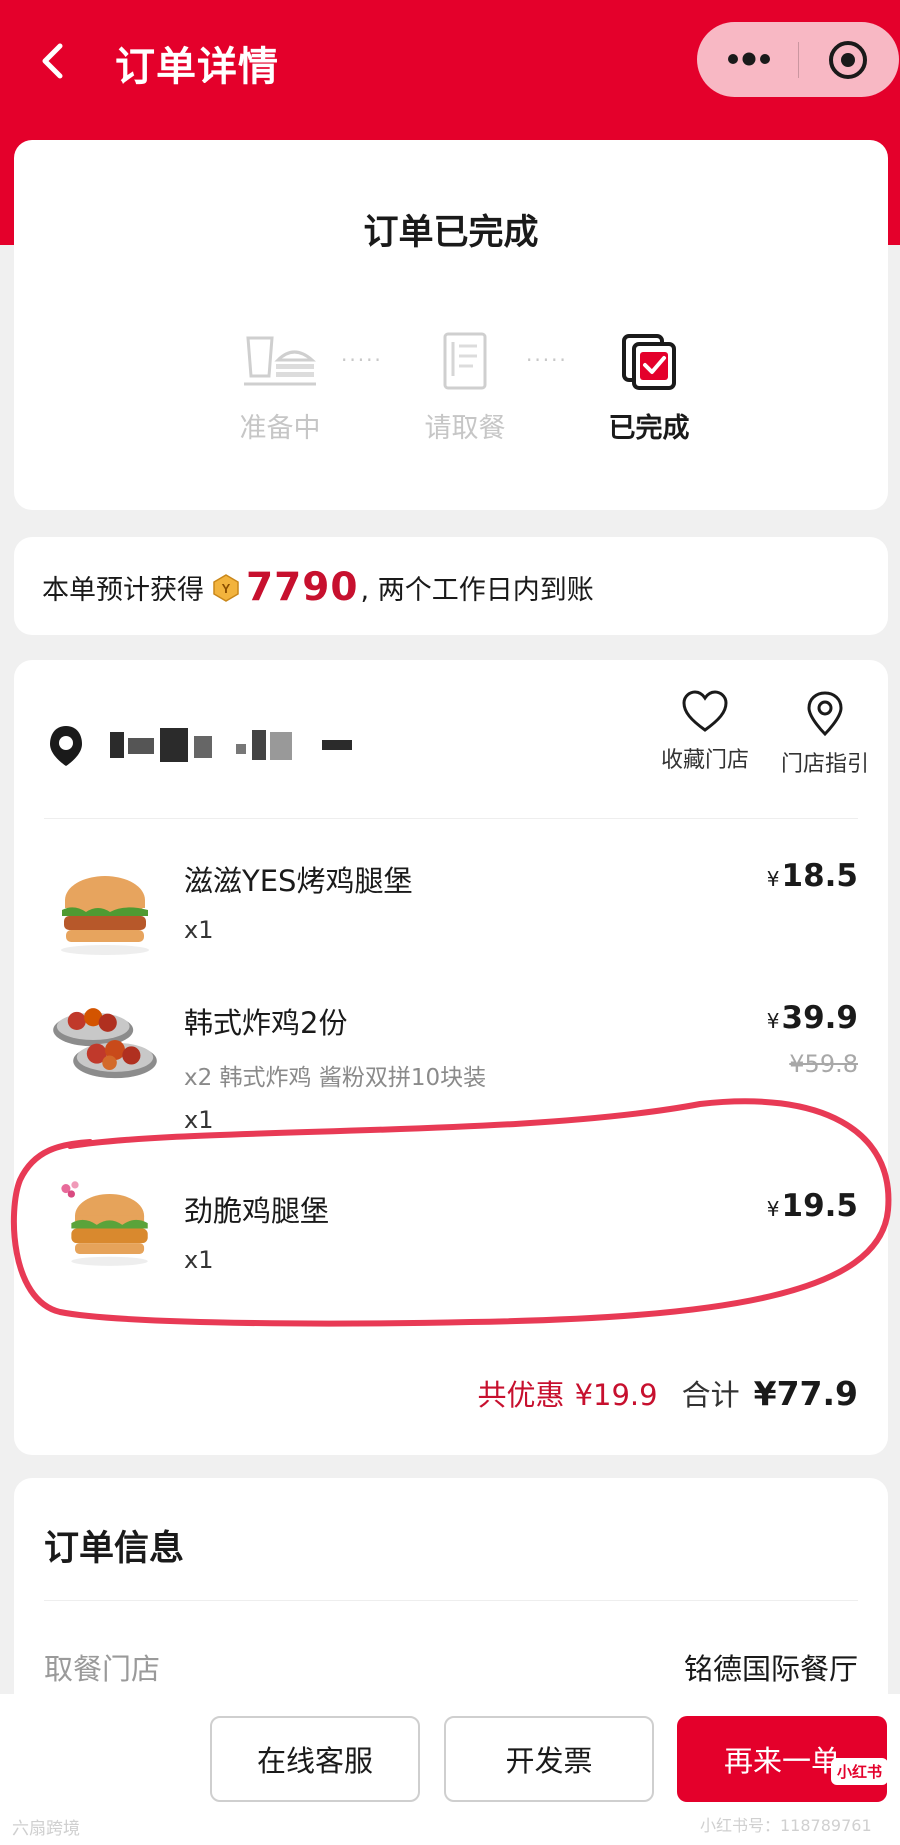 Image resolution: width=900 pixels, height=1845 pixels. Describe the element at coordinates (825, 714) in the screenshot. I see `location-pin-icon` at that location.